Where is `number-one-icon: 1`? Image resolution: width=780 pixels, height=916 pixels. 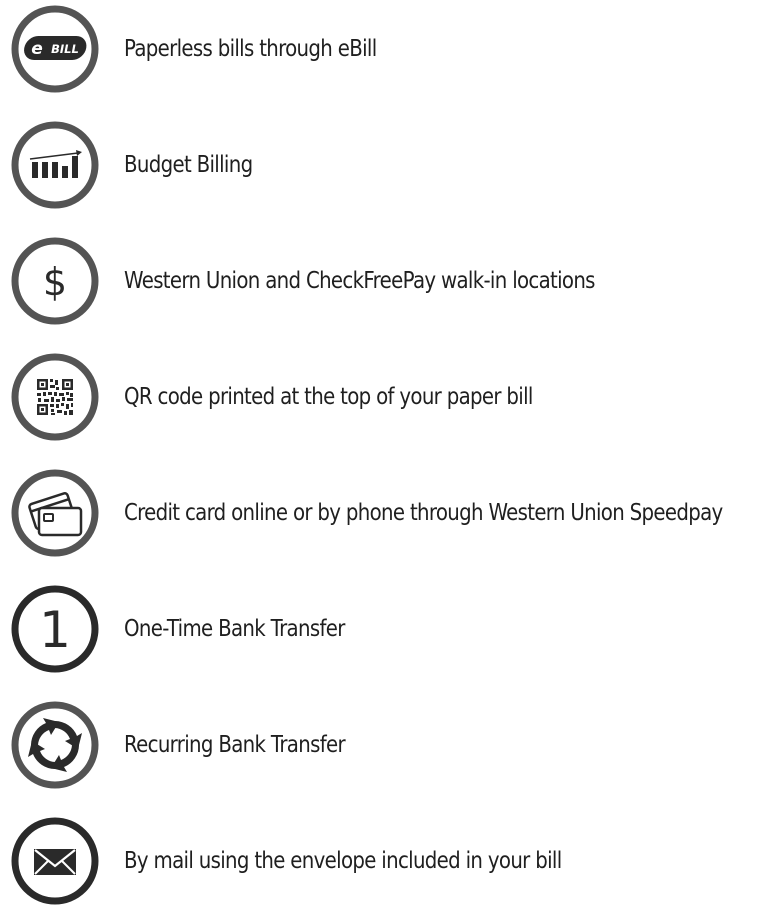 number-one-icon: 1 is located at coordinates (55, 629).